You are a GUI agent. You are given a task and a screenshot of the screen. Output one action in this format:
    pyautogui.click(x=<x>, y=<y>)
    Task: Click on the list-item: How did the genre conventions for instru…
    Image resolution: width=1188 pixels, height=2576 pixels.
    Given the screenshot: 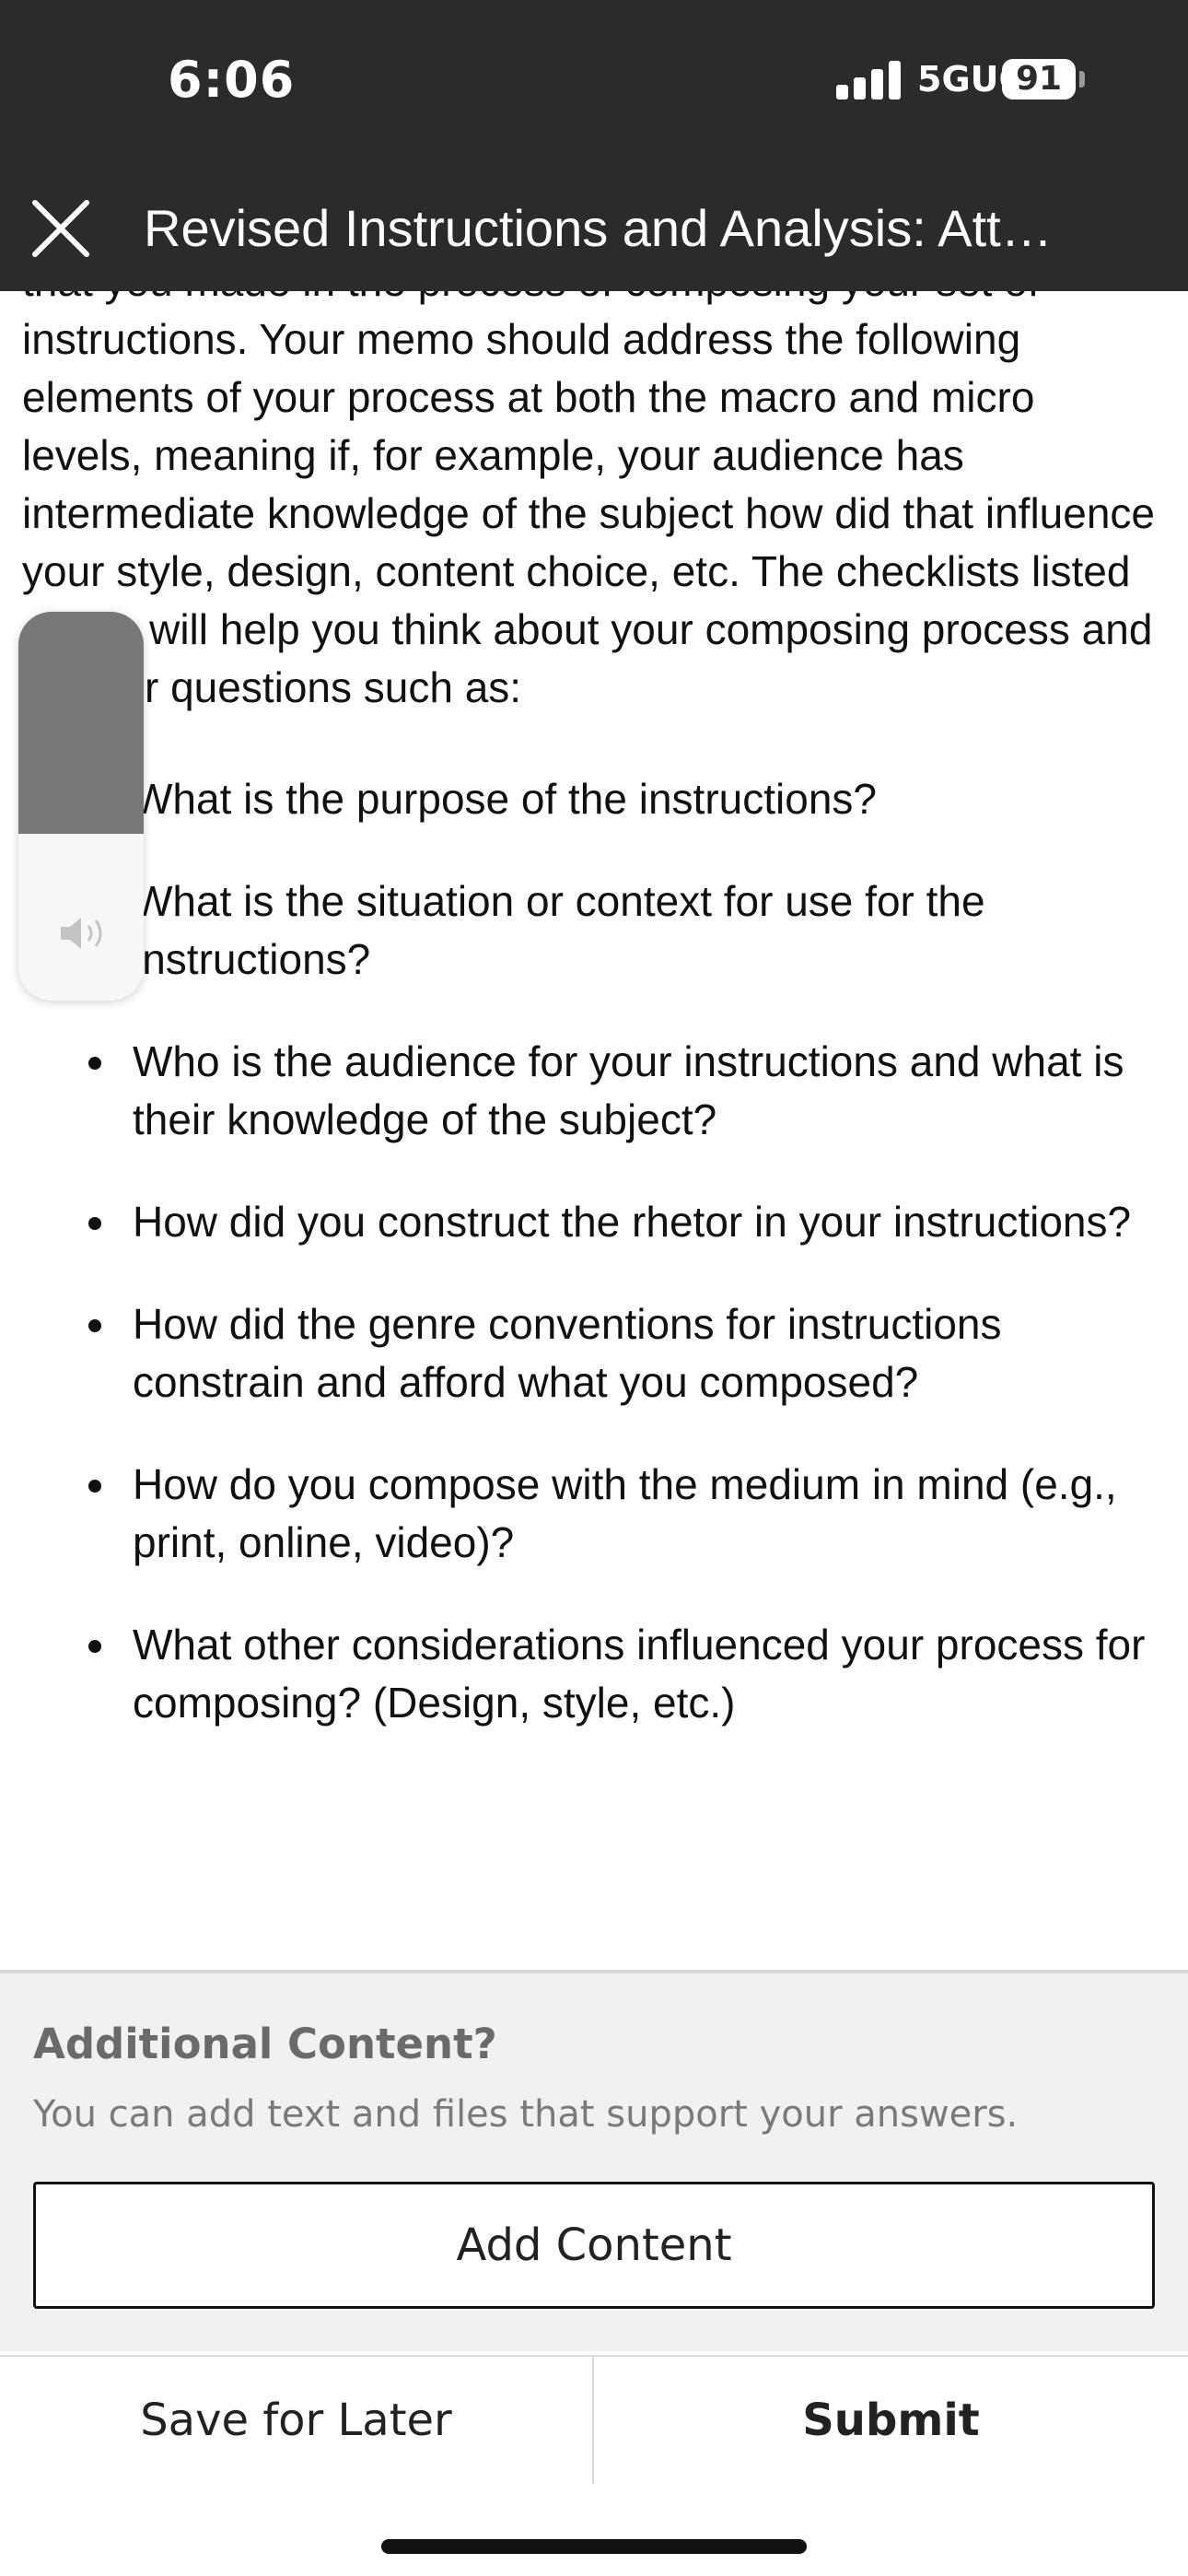 What is the action you would take?
    pyautogui.click(x=597, y=1353)
    